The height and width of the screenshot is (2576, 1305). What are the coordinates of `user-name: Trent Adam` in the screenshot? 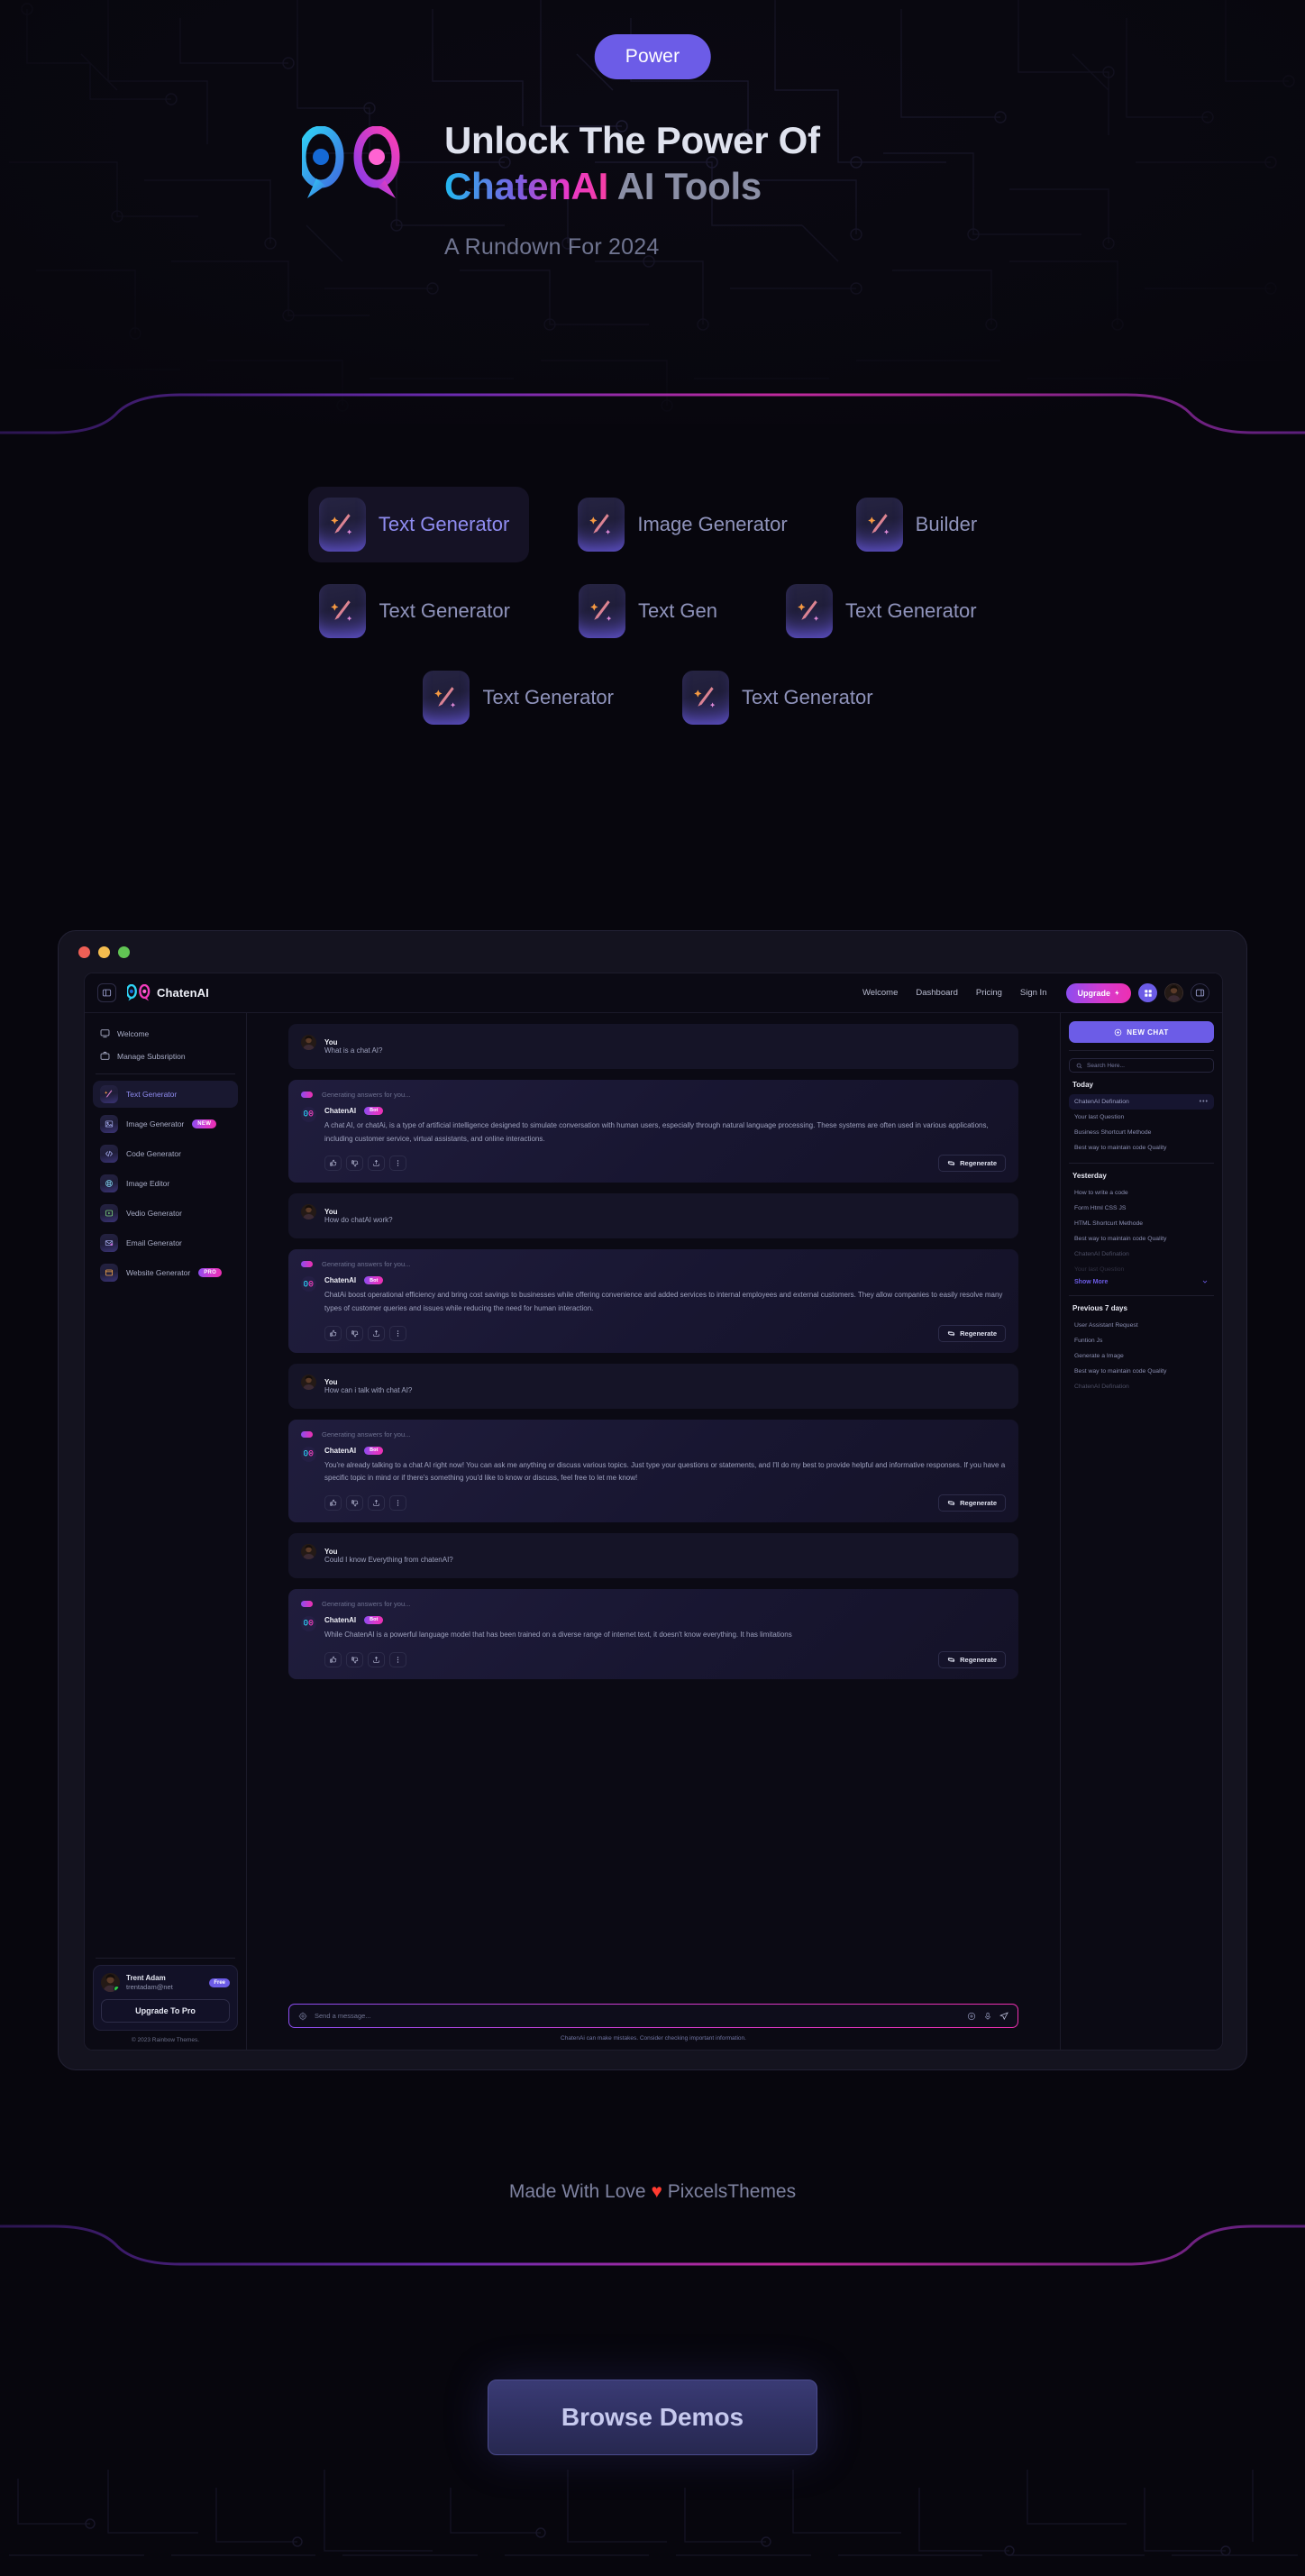 It's located at (146, 1978).